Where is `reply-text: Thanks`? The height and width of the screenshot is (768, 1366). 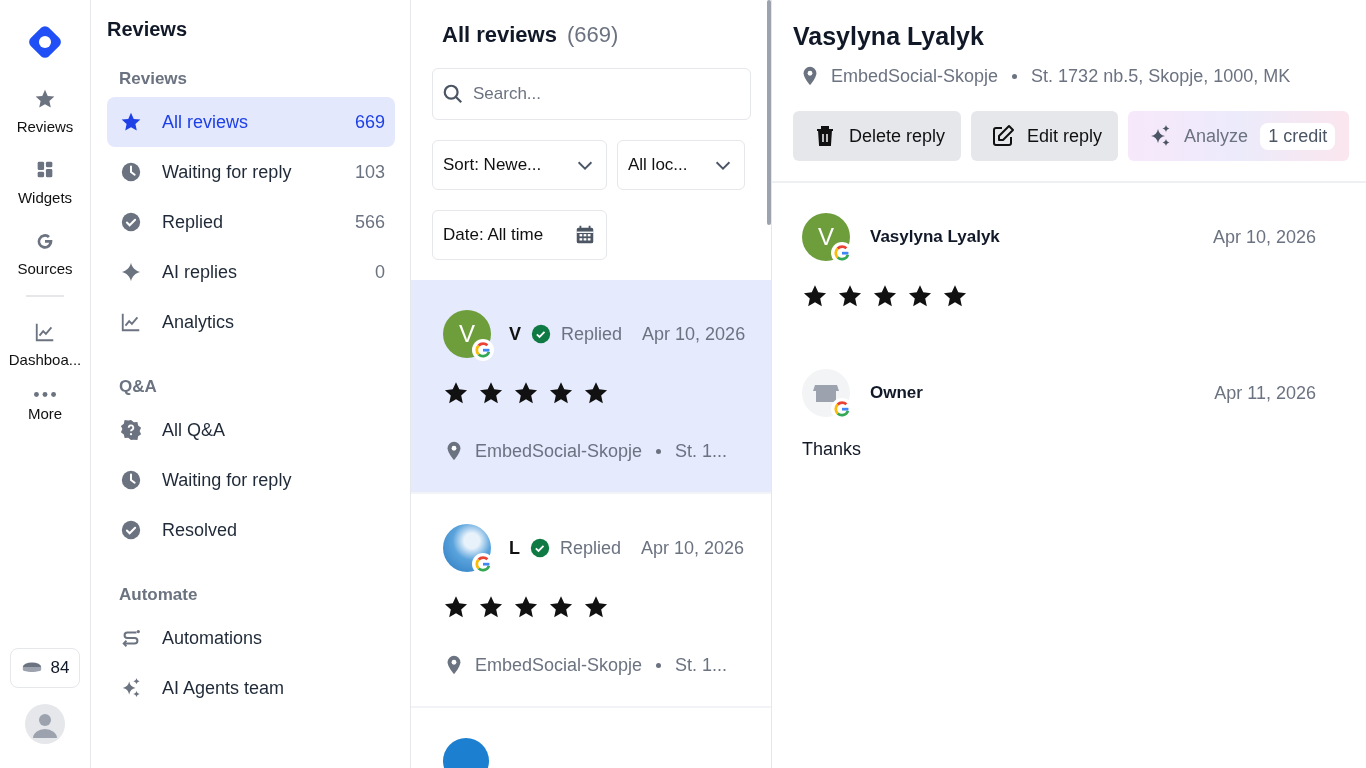 reply-text: Thanks is located at coordinates (832, 449).